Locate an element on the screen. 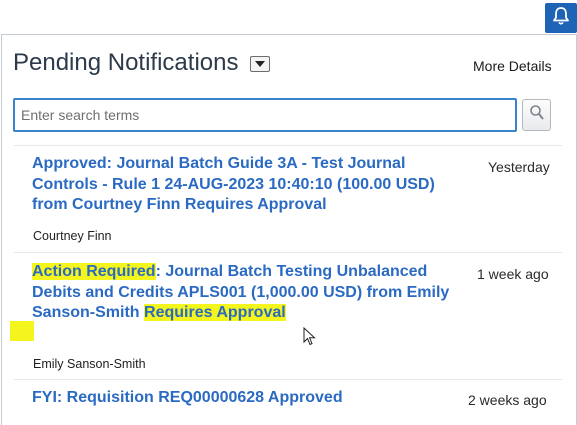 The height and width of the screenshot is (425, 577). title-dropdown-button is located at coordinates (260, 64).